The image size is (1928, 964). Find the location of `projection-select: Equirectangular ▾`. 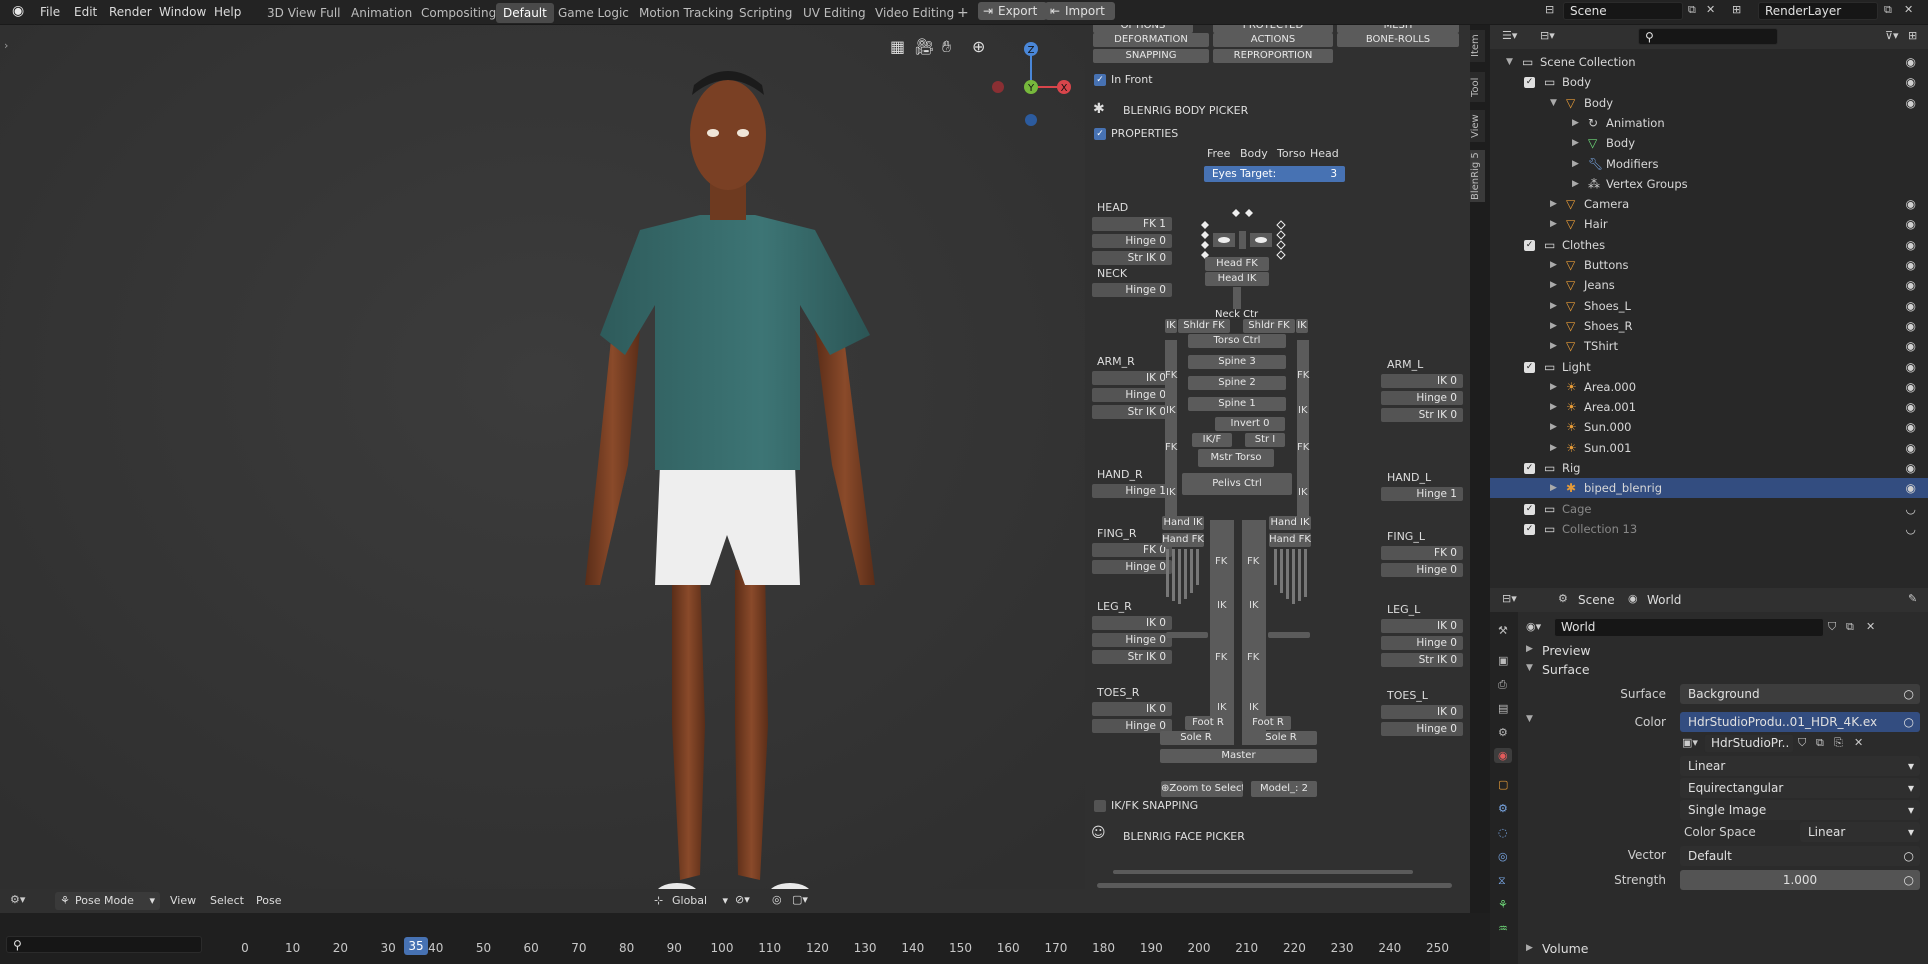

projection-select: Equirectangular ▾ is located at coordinates (1800, 788).